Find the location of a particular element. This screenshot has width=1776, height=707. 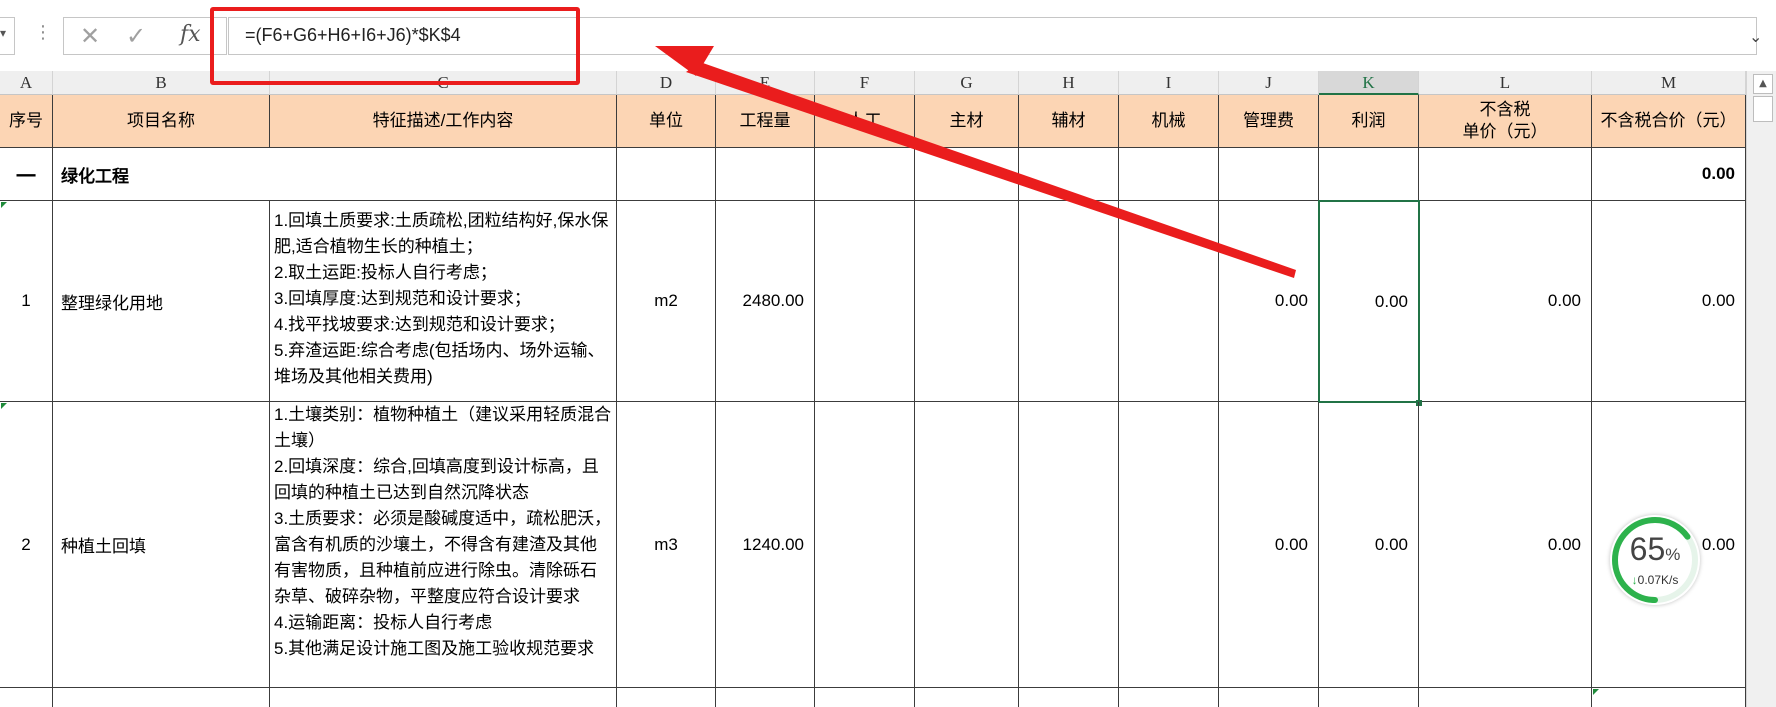

header-total: 不含税合价（元） is located at coordinates (1669, 121).